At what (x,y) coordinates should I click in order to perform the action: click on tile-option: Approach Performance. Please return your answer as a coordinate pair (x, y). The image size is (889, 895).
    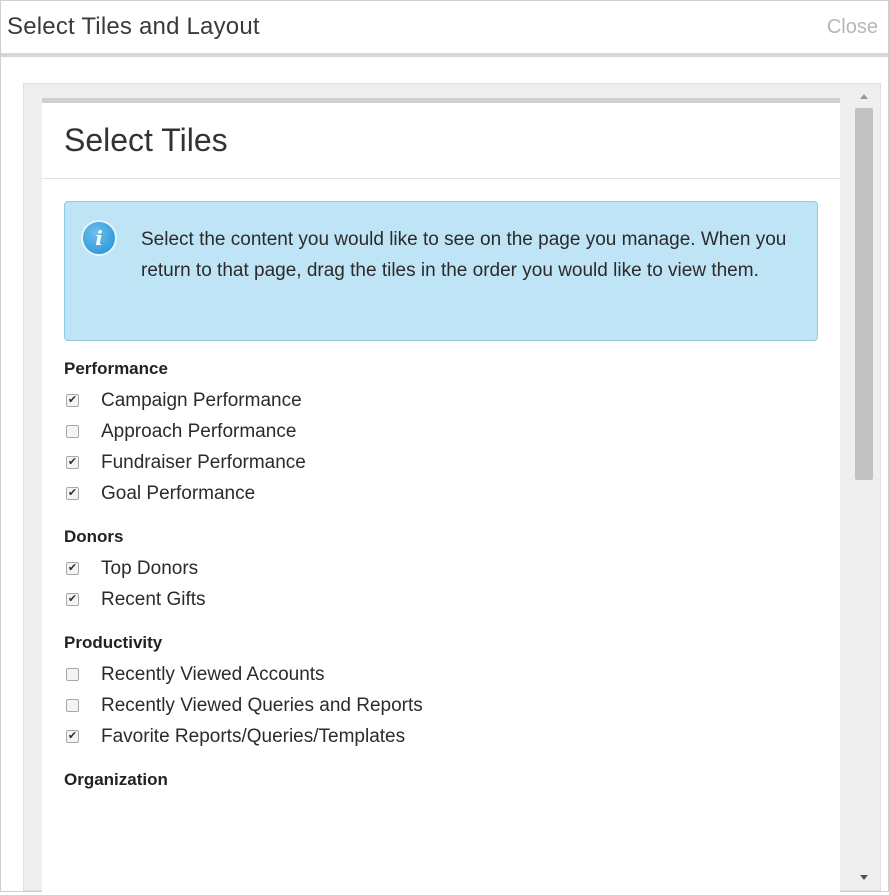
    Looking at the image, I should click on (441, 431).